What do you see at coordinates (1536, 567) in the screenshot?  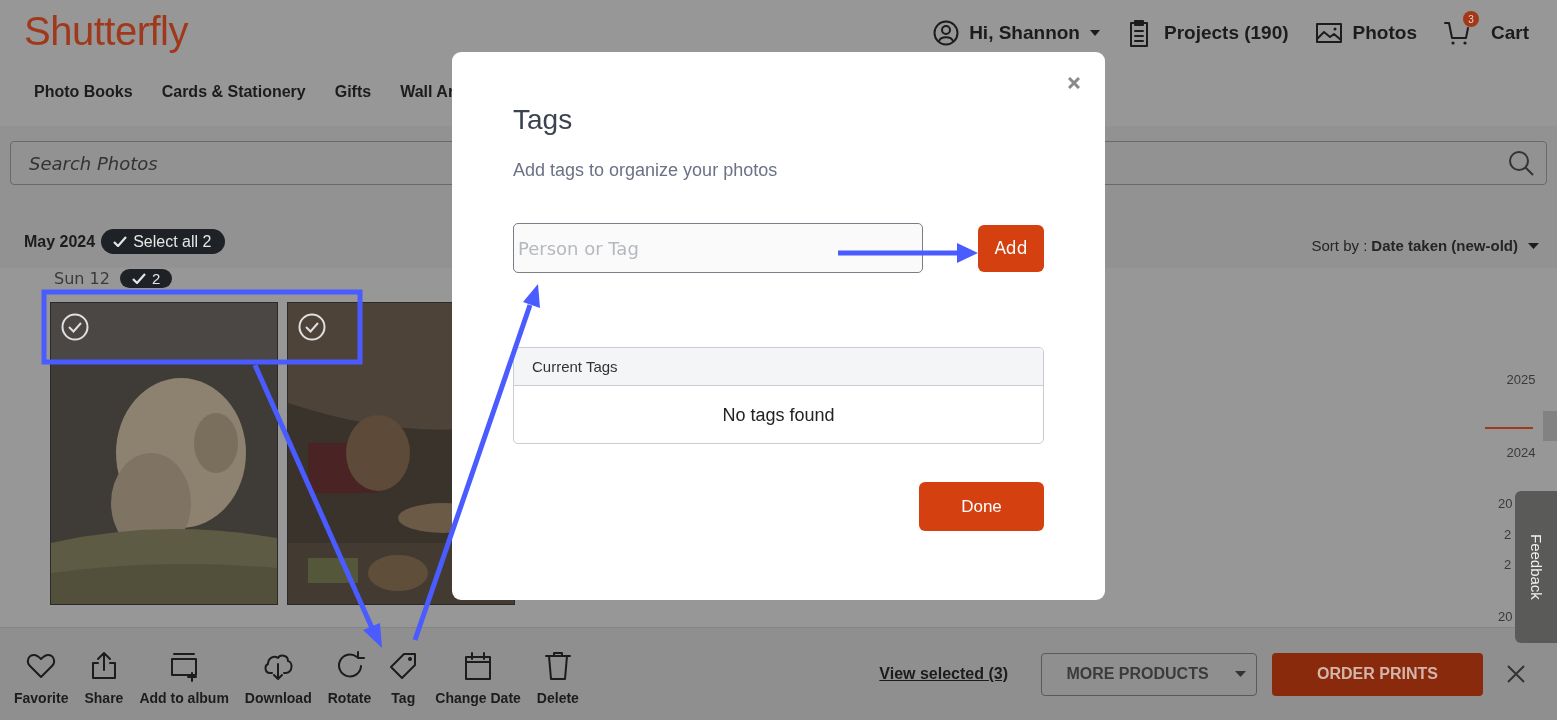 I see `feedback-tab: Feedback` at bounding box center [1536, 567].